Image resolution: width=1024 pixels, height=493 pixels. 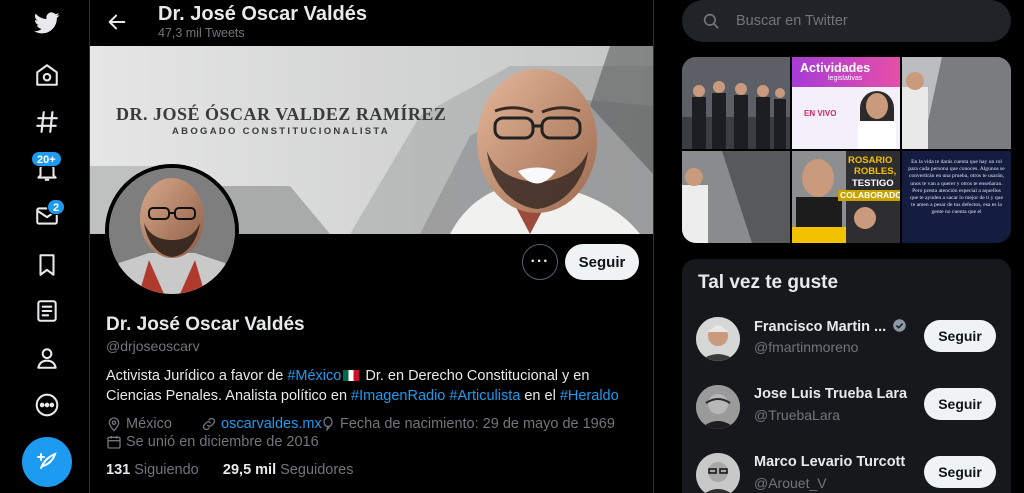 I want to click on hashtag-articulista-link: #Articulista, so click(x=484, y=396).